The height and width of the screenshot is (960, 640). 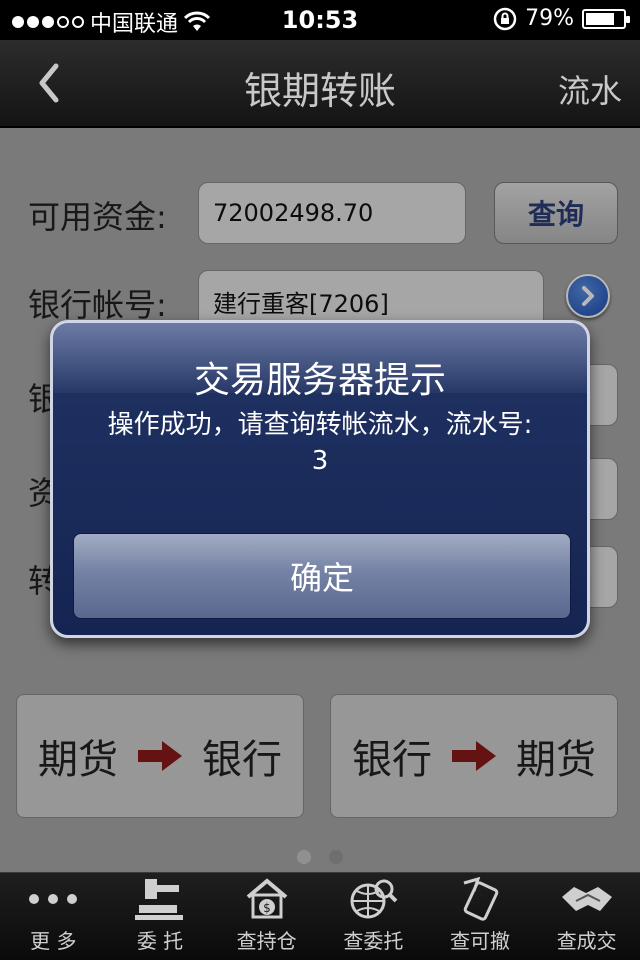 I want to click on page-title: 银期转账, so click(x=319, y=91).